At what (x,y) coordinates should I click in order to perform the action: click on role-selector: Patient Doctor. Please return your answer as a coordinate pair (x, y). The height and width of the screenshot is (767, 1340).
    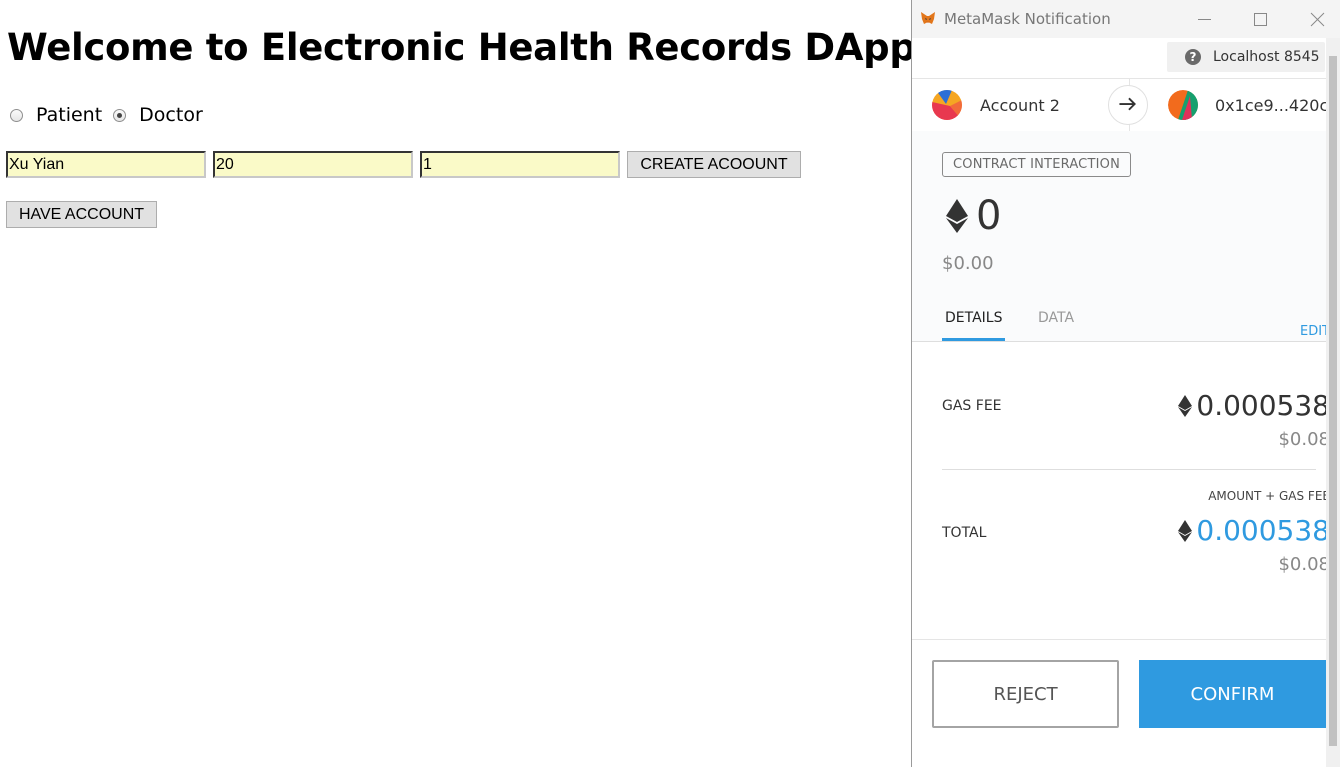
    Looking at the image, I should click on (112, 115).